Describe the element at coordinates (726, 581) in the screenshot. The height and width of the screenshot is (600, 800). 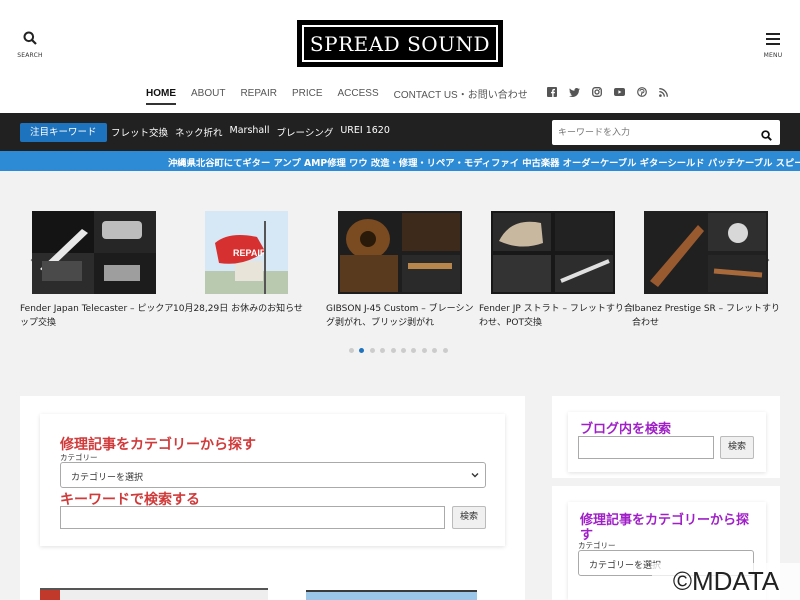
I see `watermark: ©MDATA` at that location.